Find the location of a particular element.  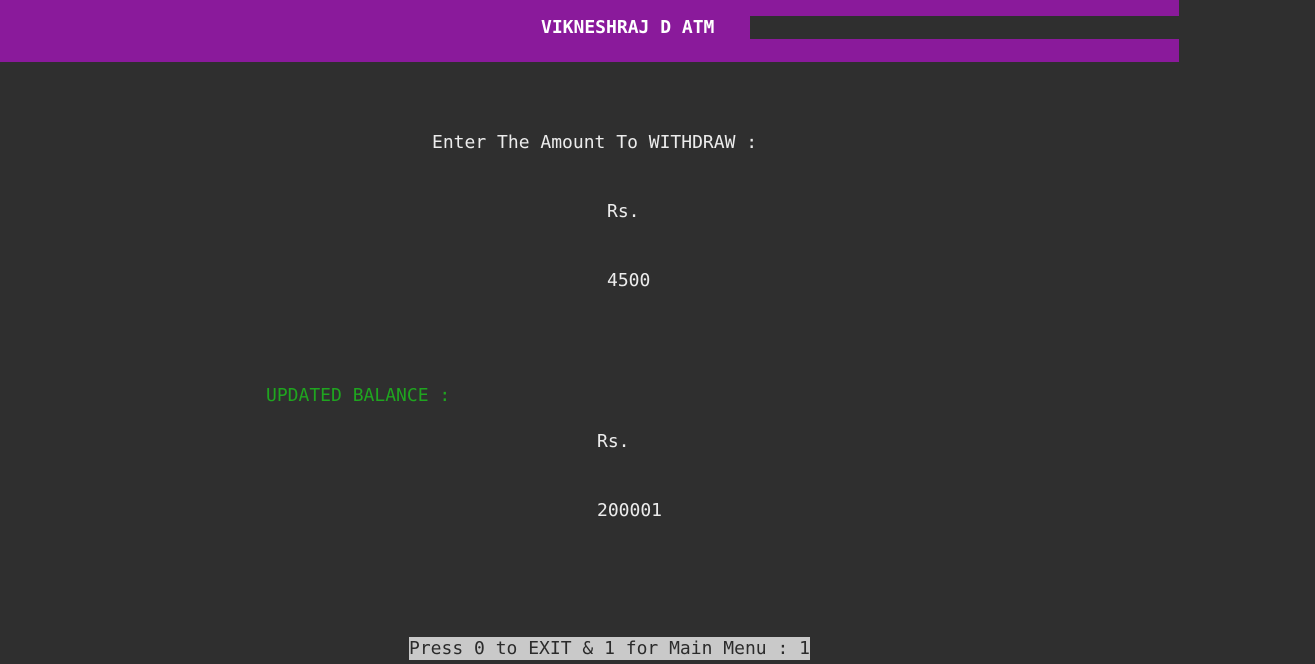

withdraw-prompt: Enter The Amount To WITHDRAW : is located at coordinates (595, 142).